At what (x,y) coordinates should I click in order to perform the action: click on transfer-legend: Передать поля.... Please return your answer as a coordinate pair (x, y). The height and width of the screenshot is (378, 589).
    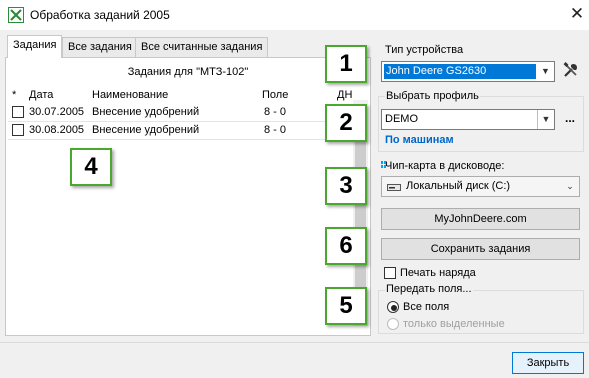
    Looking at the image, I should click on (429, 289).